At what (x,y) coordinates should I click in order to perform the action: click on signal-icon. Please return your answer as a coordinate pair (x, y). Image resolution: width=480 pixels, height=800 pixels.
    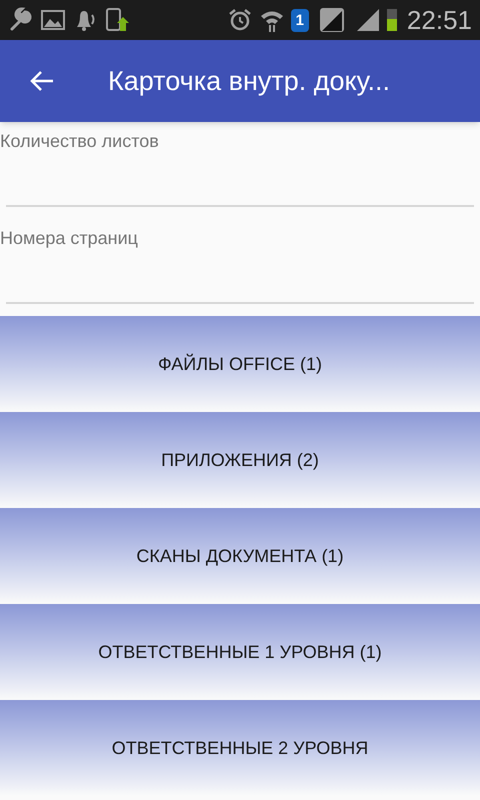
    Looking at the image, I should click on (367, 20).